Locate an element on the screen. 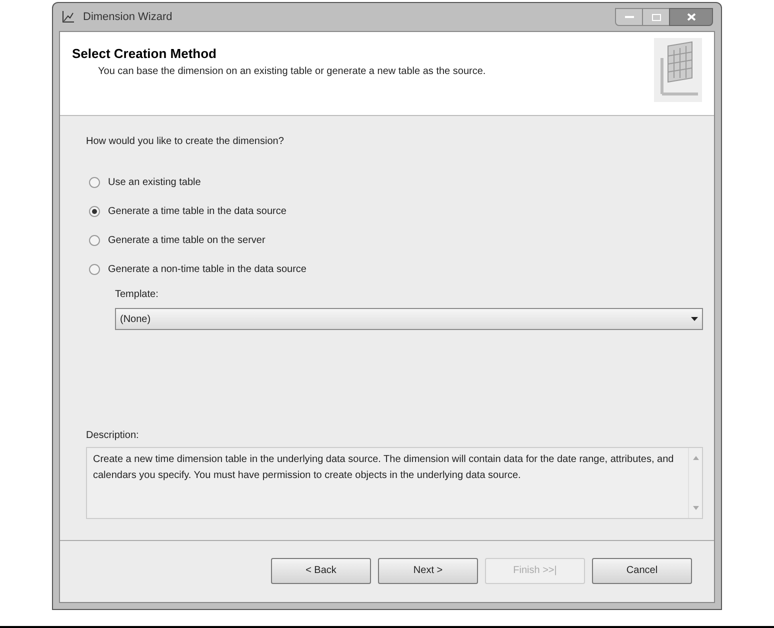 The height and width of the screenshot is (628, 774). window-title: Dimension Wizard is located at coordinates (127, 17).